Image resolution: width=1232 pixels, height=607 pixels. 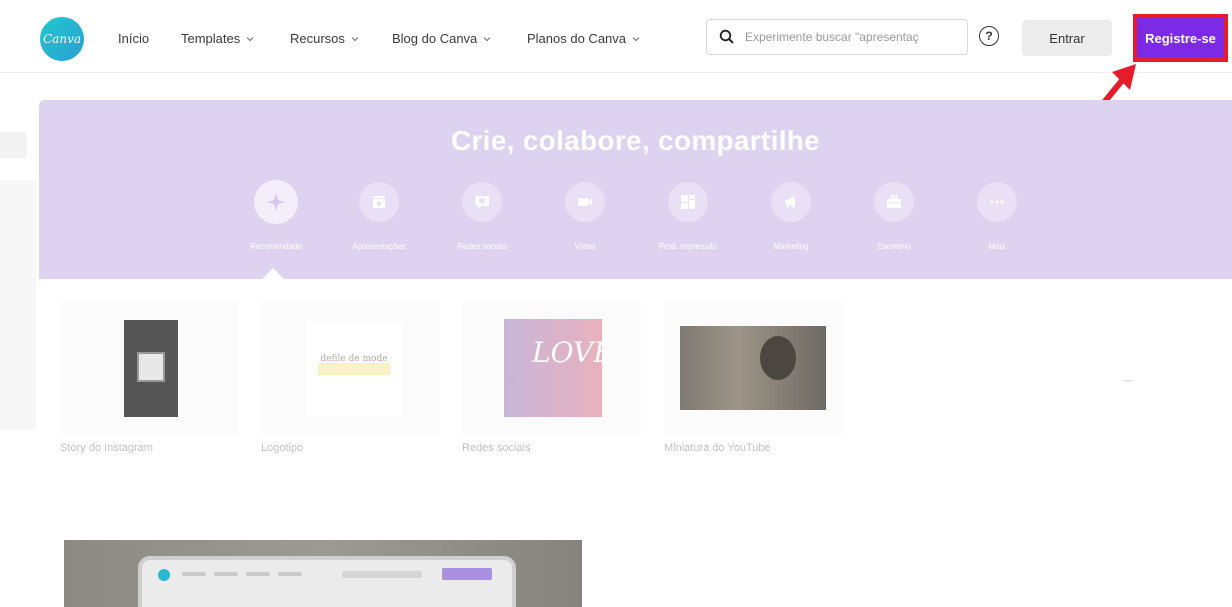 I want to click on nav-item-inicio: Início, so click(x=133, y=38).